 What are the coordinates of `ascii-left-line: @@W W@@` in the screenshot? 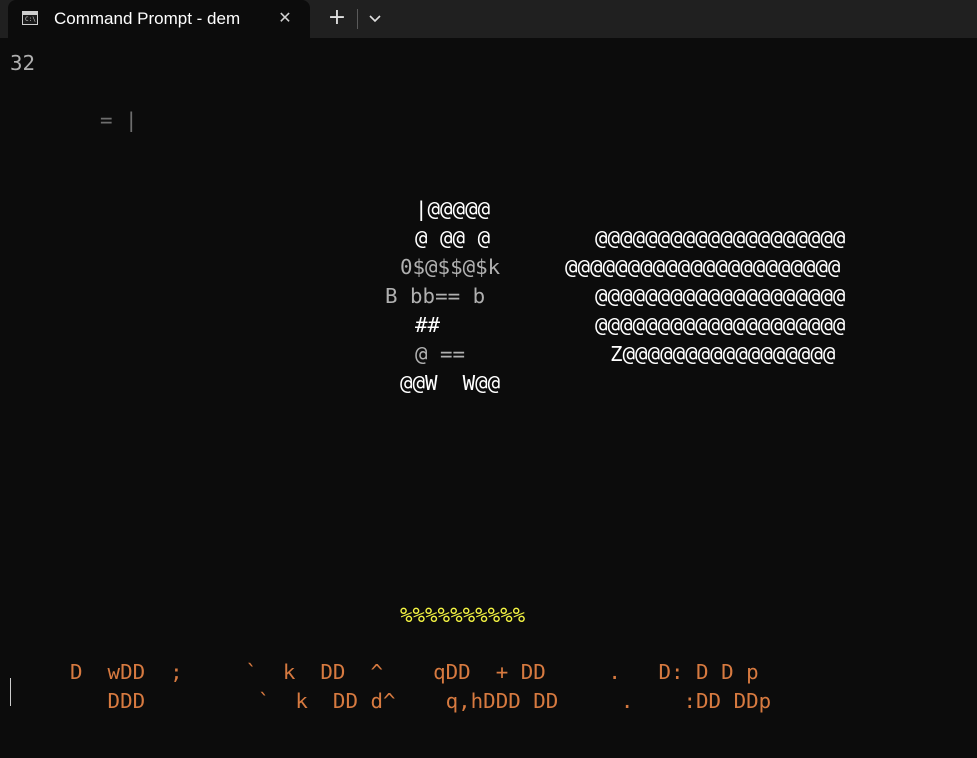 It's located at (450, 383).